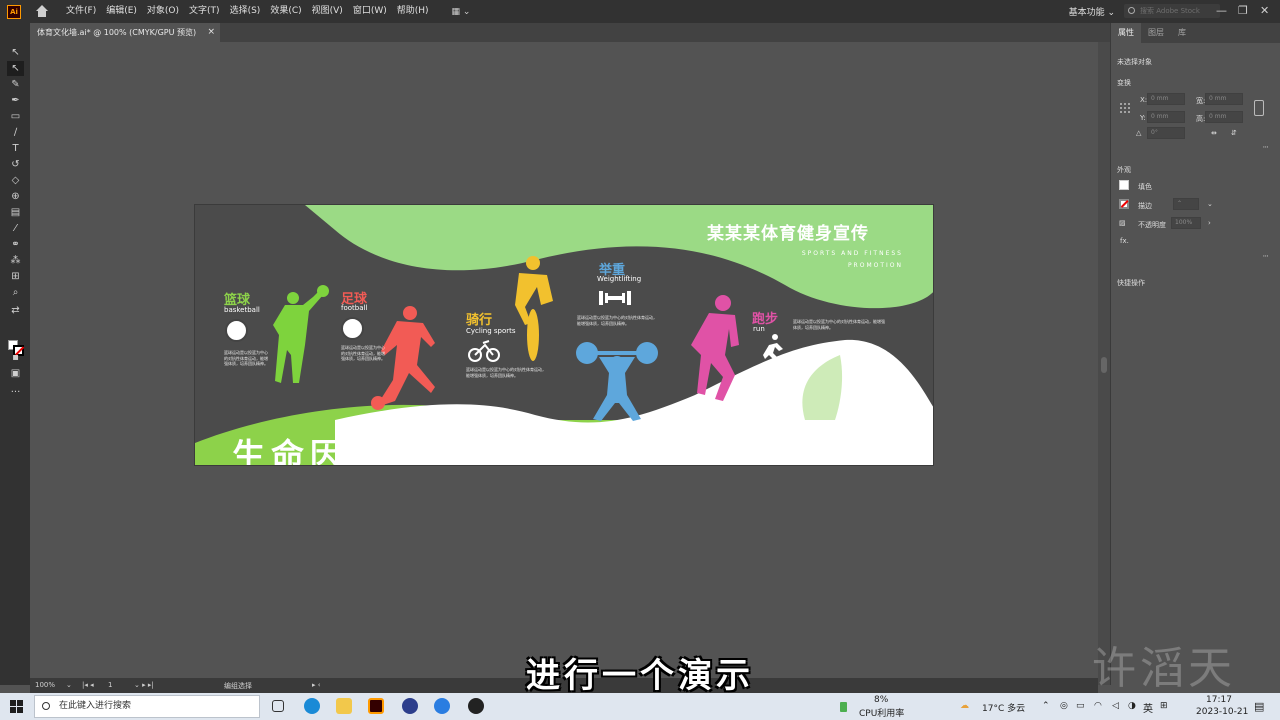 Image resolution: width=1280 pixels, height=720 pixels. Describe the element at coordinates (1148, 707) in the screenshot. I see `input-language: 英` at that location.